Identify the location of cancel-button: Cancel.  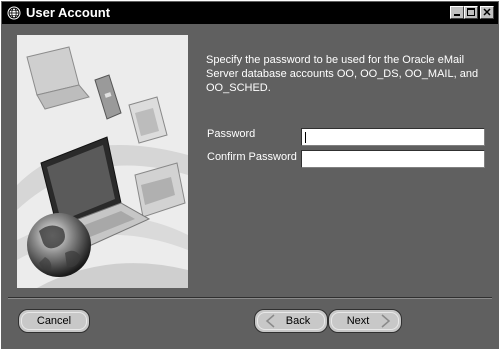
(54, 321).